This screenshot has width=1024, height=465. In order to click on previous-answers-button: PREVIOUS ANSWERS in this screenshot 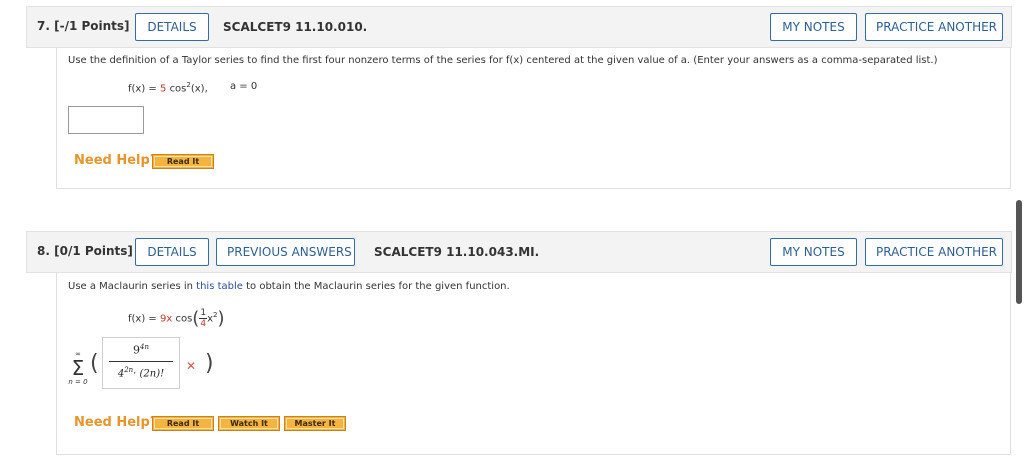, I will do `click(285, 252)`.